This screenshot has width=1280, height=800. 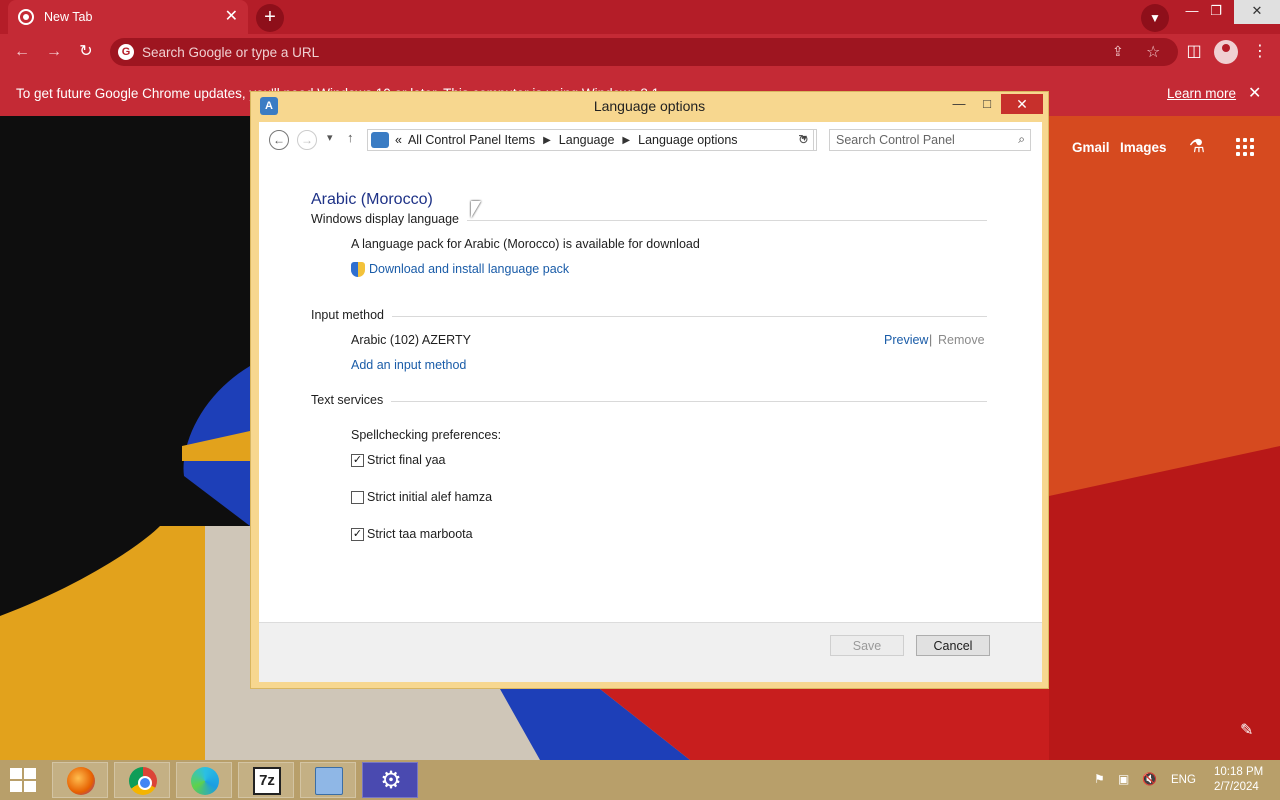 What do you see at coordinates (429, 497) in the screenshot?
I see `checkbox-label: Strict initial alef hamza` at bounding box center [429, 497].